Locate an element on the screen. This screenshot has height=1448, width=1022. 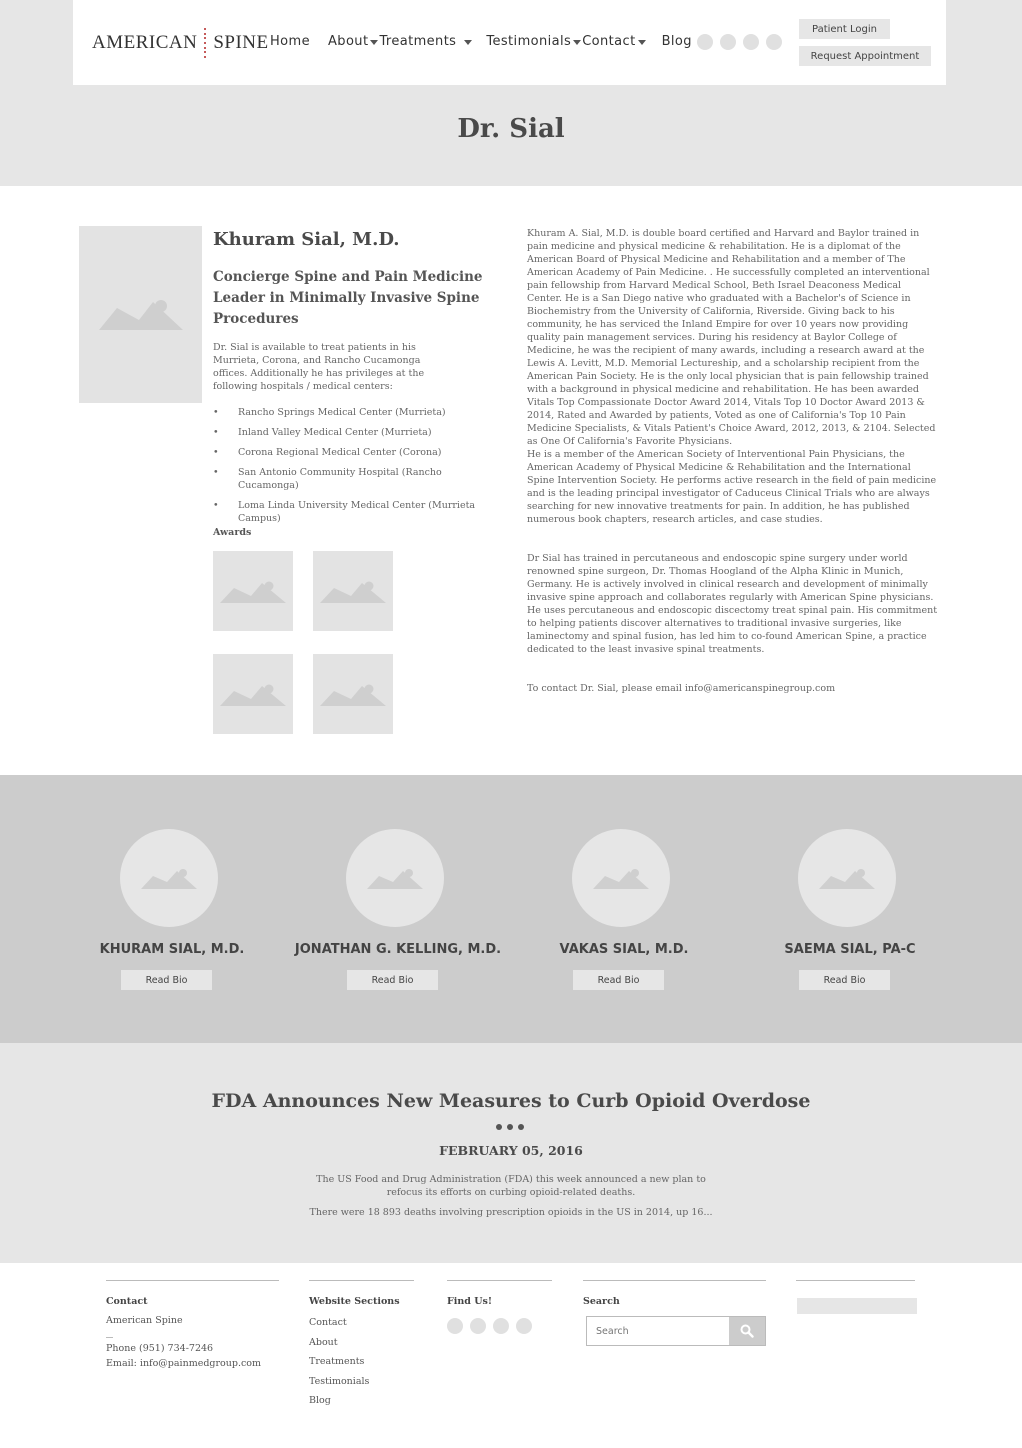
awards-heading: Awards is located at coordinates (232, 532).